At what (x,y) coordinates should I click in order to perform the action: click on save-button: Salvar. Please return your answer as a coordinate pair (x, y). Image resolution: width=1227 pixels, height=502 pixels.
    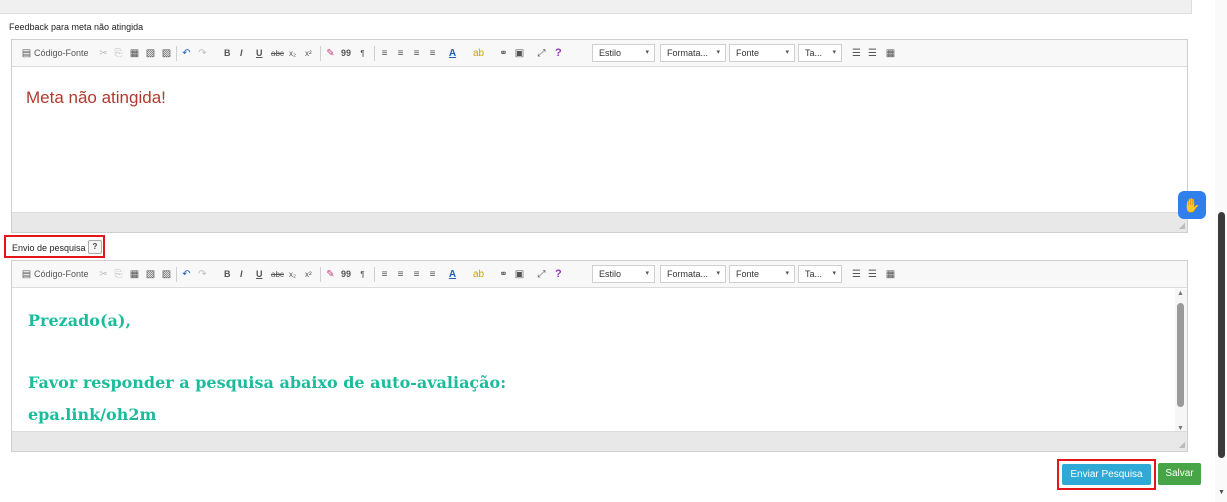
    Looking at the image, I should click on (1179, 474).